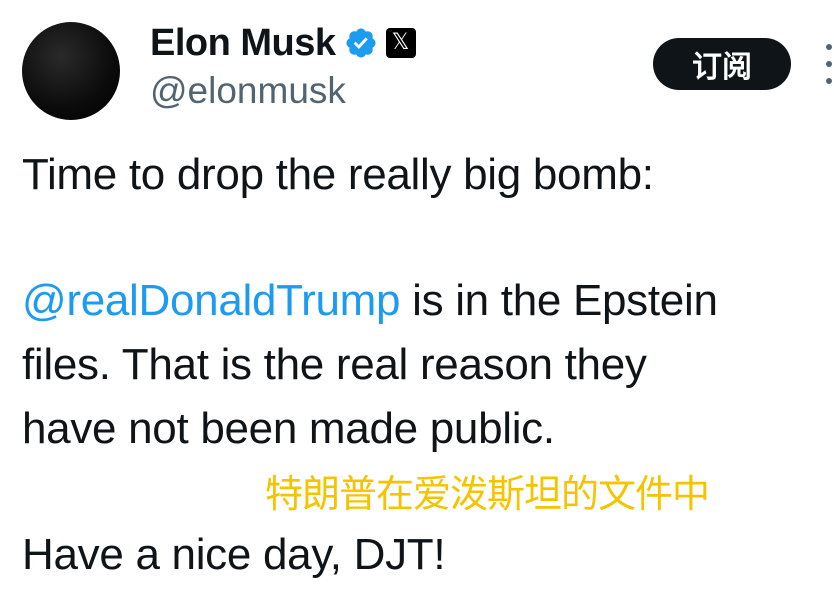  What do you see at coordinates (559, 300) in the screenshot?
I see `tweet-text-fragment: is in the Epstein` at bounding box center [559, 300].